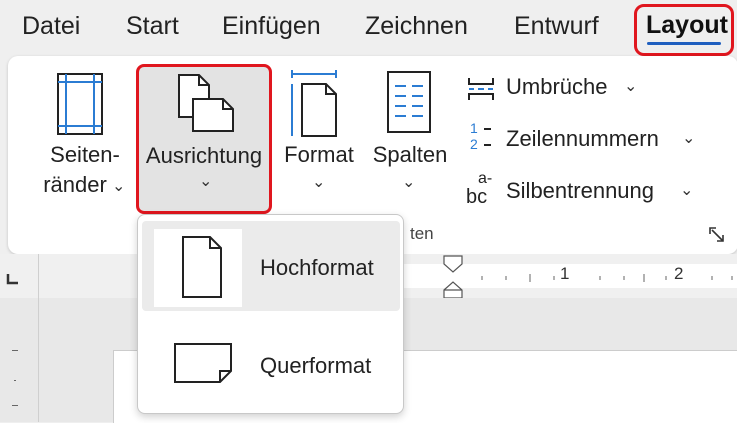 The image size is (737, 423). I want to click on hyphenation-icon-2: bc, so click(477, 197).